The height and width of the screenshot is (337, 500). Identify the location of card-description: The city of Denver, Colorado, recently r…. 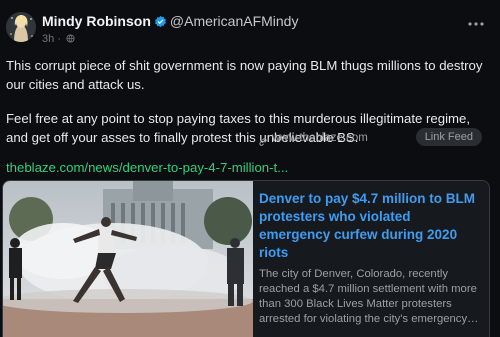
(369, 296).